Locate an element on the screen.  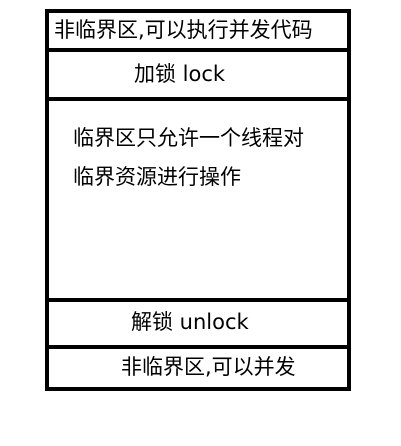
unlock-label: 解锁 unlock is located at coordinates (190, 322).